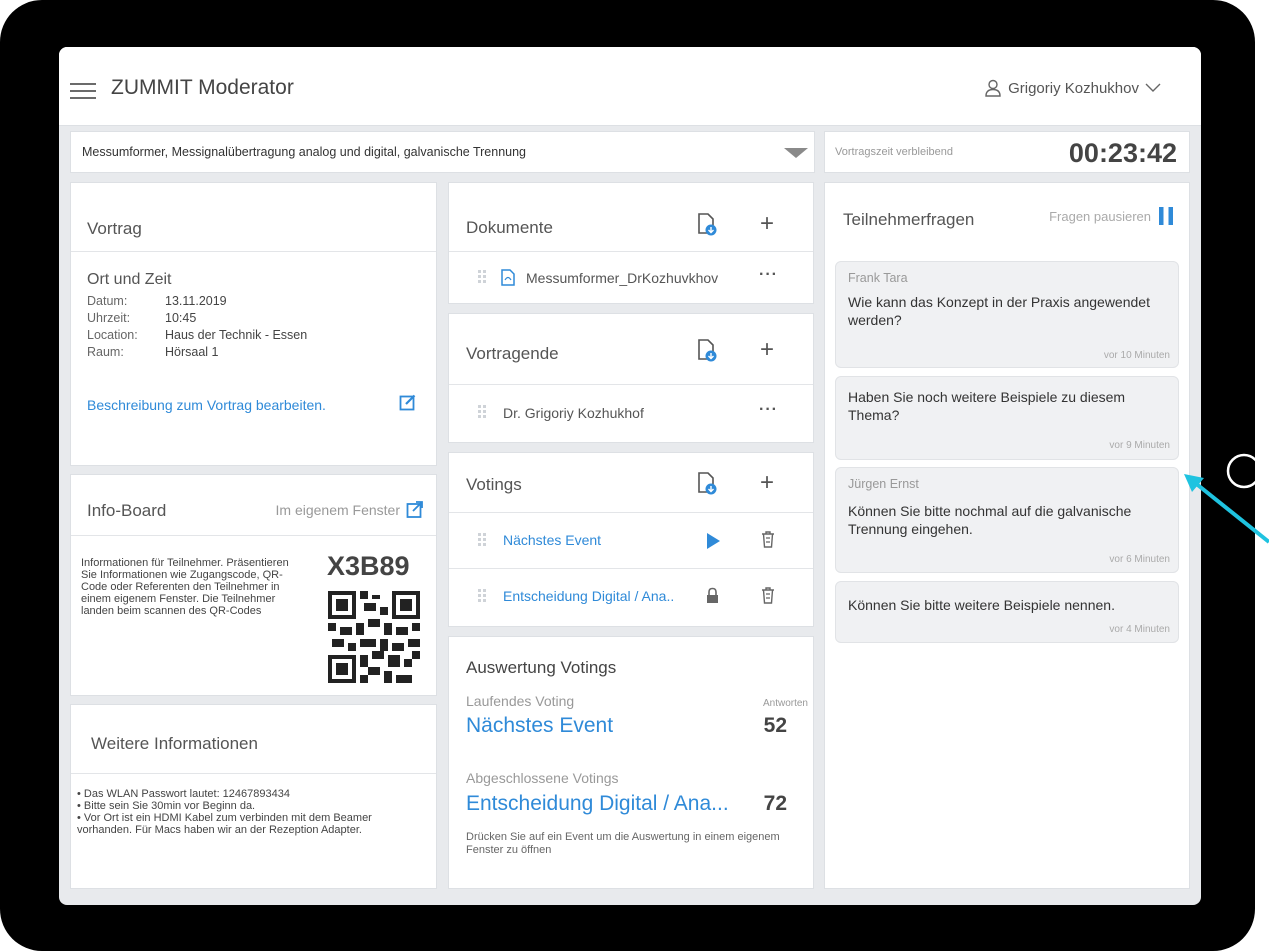 Image resolution: width=1269 pixels, height=951 pixels. I want to click on vortrag-title: Vortrag, so click(114, 228).